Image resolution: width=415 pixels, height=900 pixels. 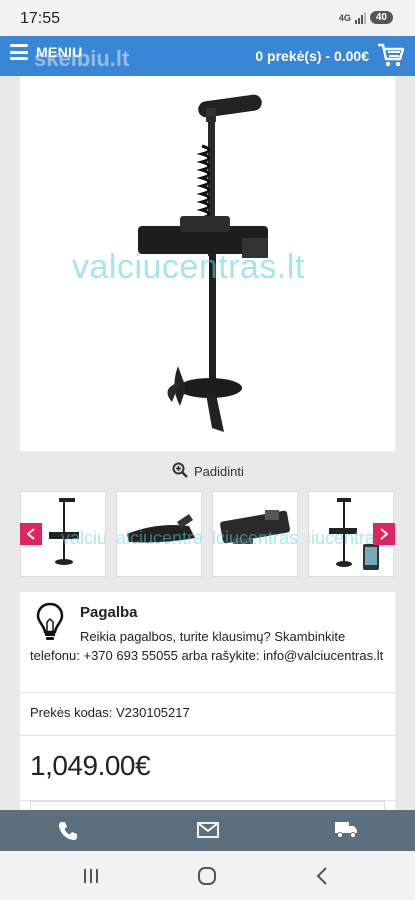 What do you see at coordinates (59, 52) in the screenshot?
I see `menu-label: MENIU` at bounding box center [59, 52].